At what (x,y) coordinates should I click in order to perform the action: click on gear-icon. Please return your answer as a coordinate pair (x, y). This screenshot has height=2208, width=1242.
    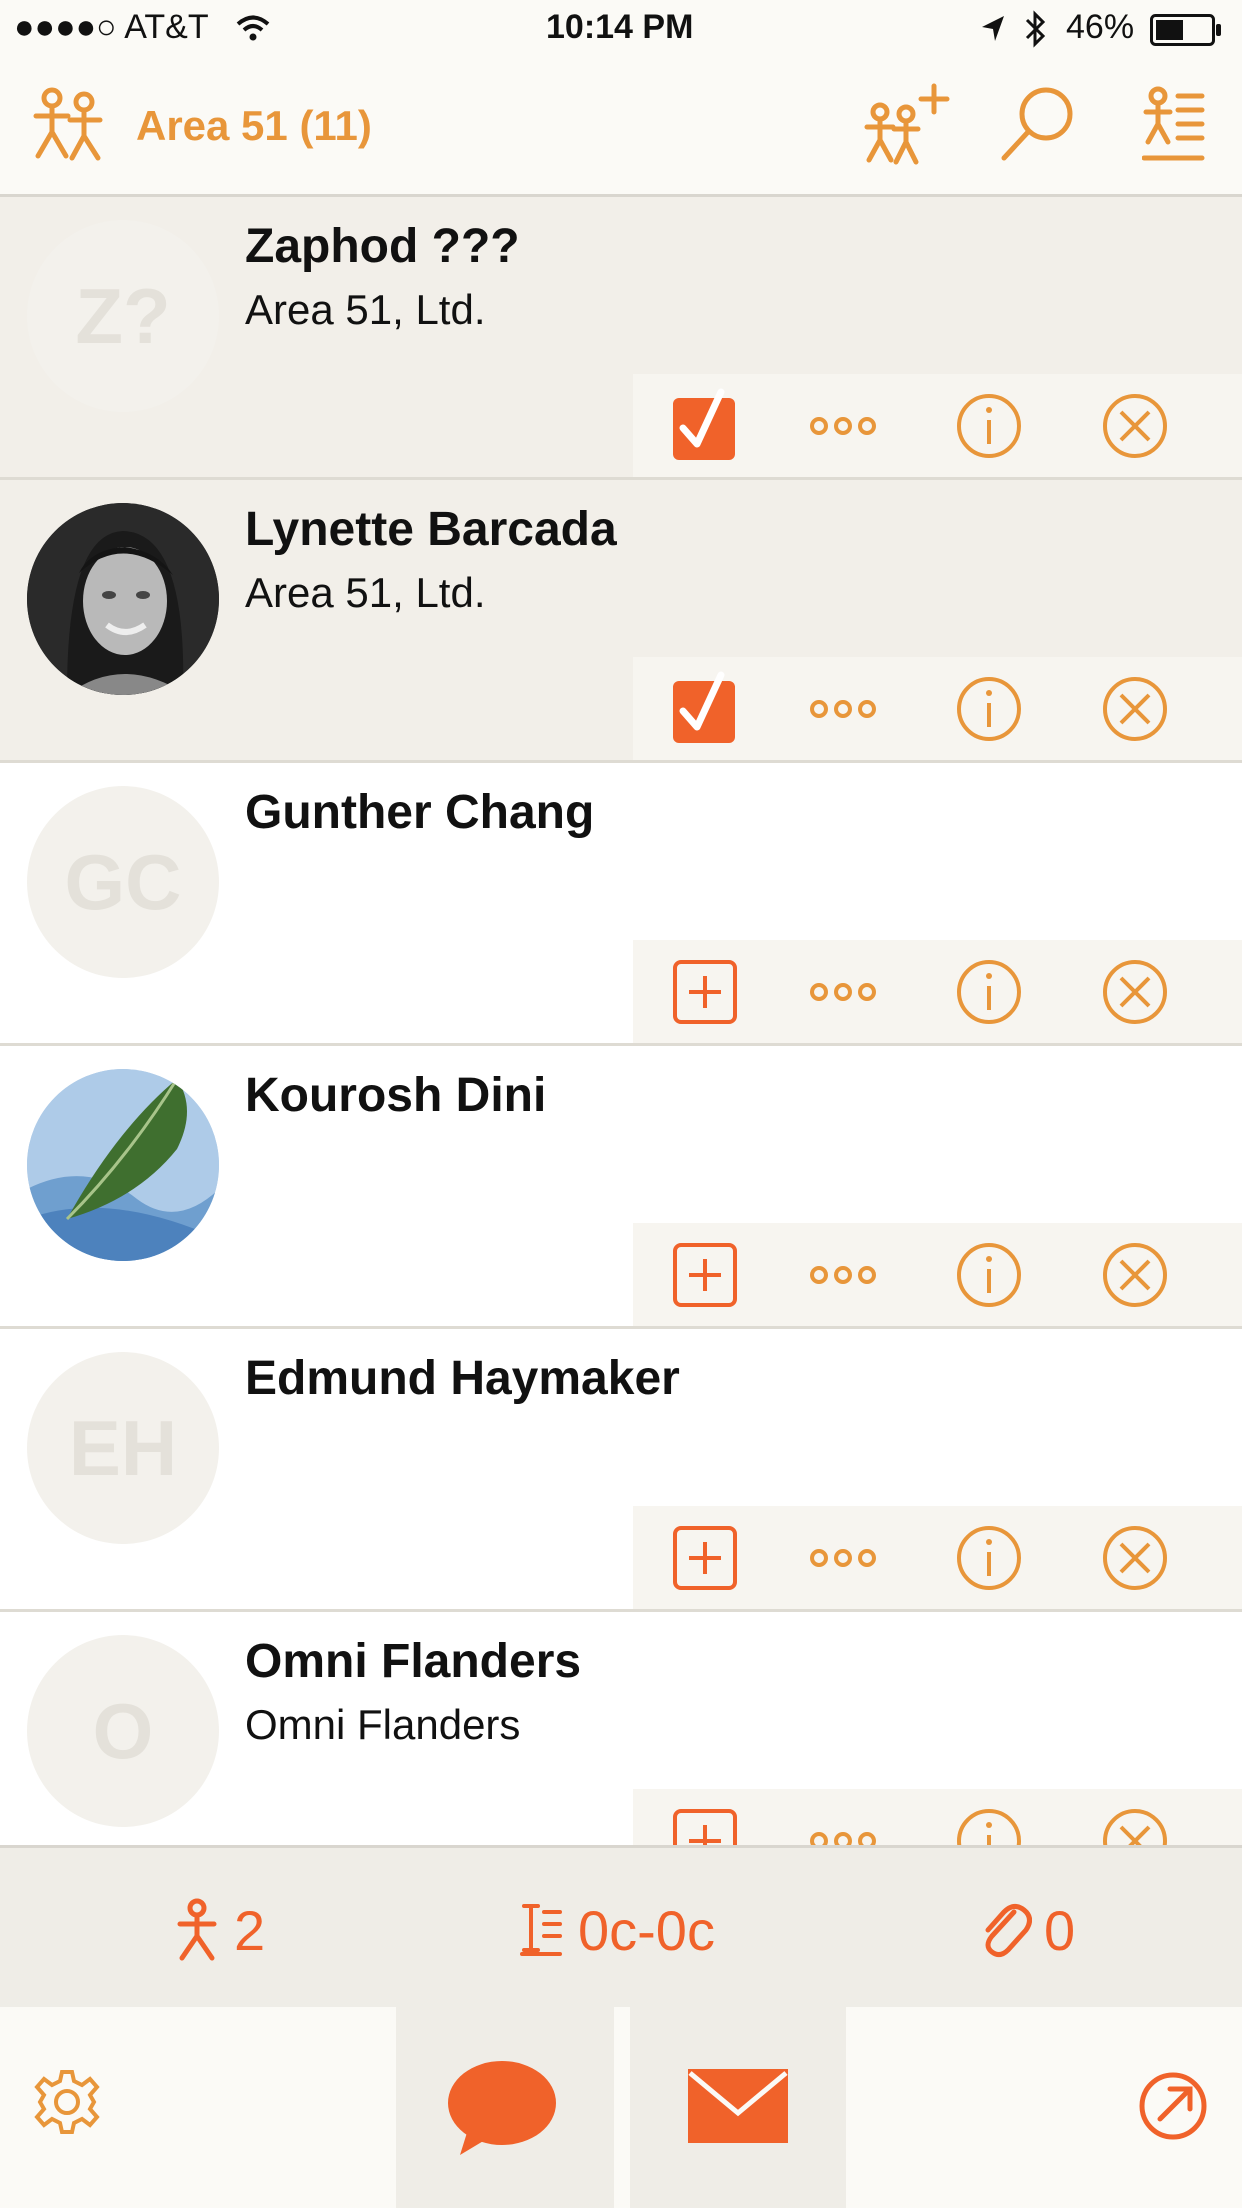
    Looking at the image, I should click on (67, 2104).